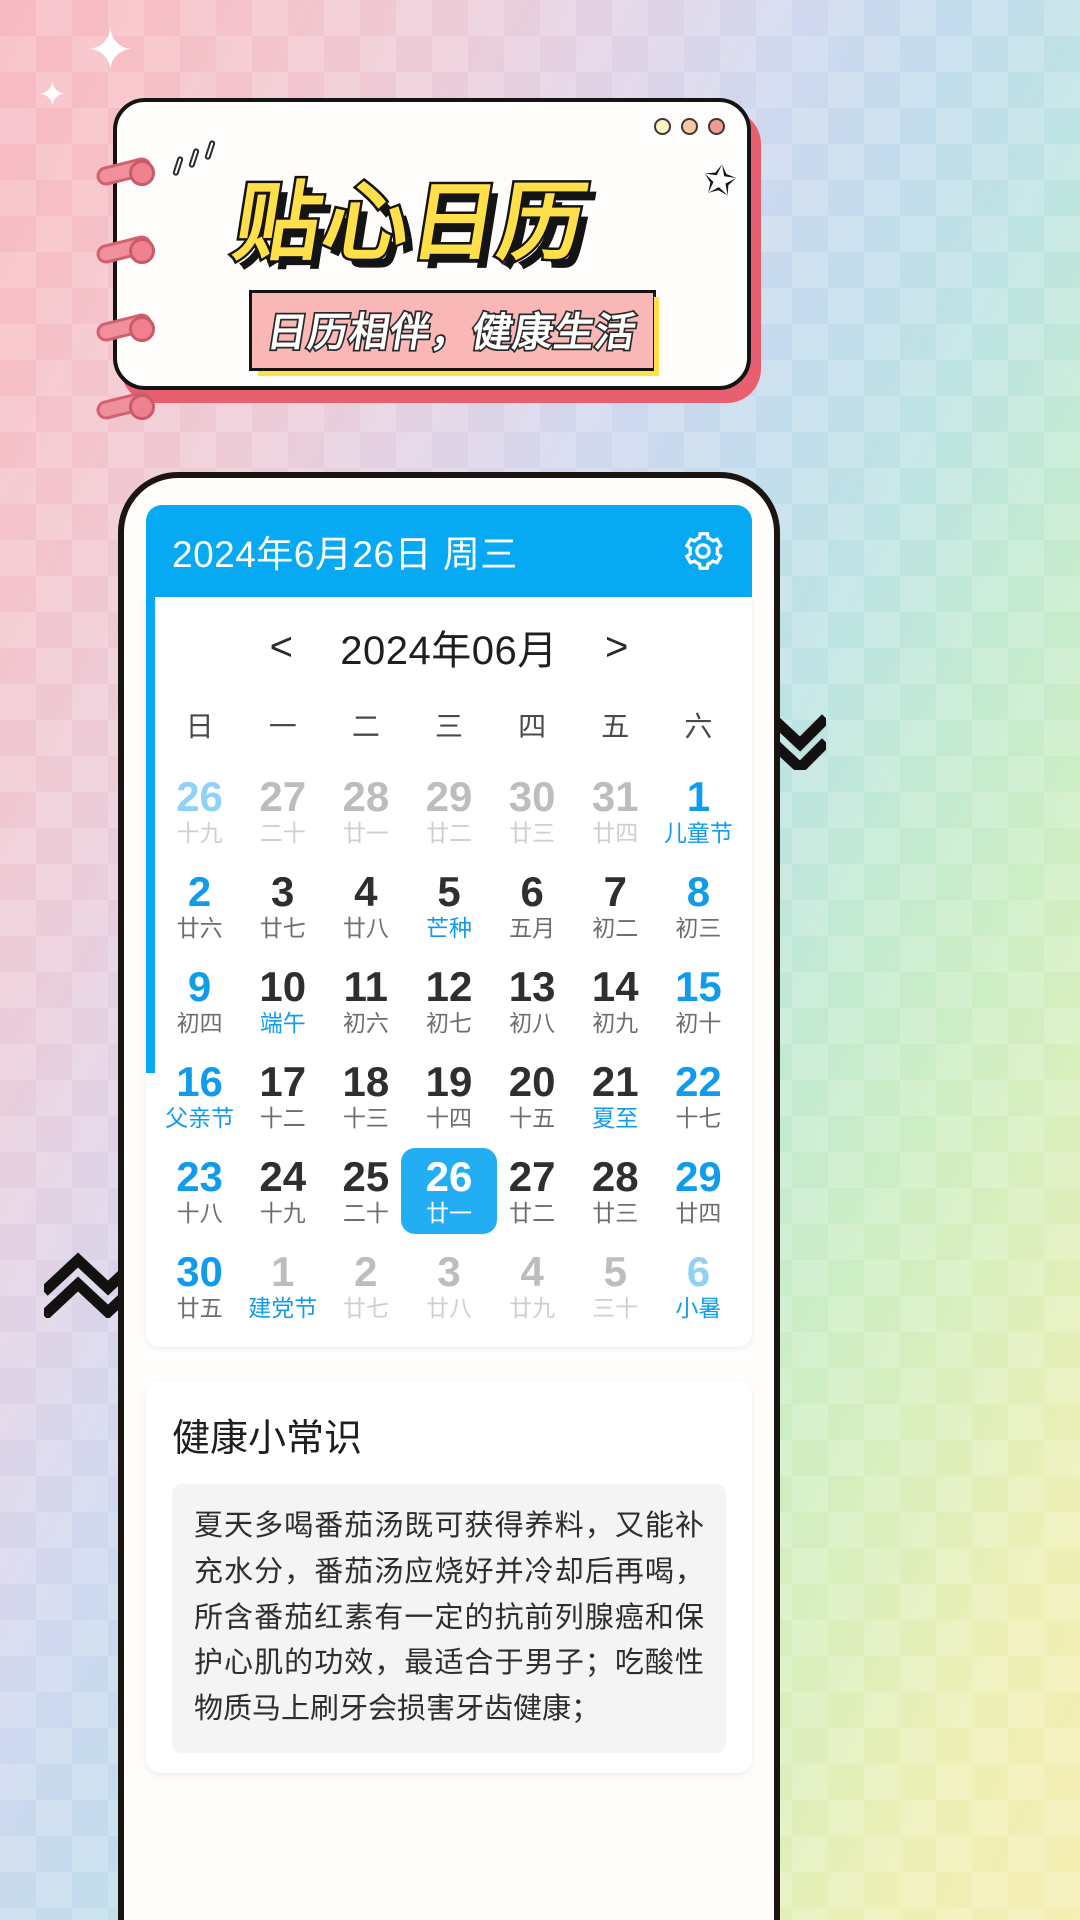 The image size is (1080, 1920). I want to click on day-number: 27, so click(532, 1177).